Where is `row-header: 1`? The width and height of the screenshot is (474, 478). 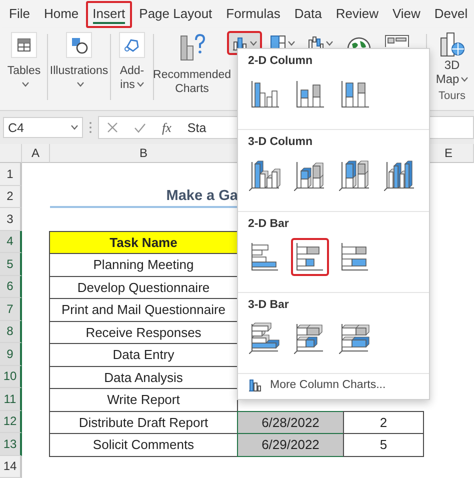 row-header: 1 is located at coordinates (11, 174).